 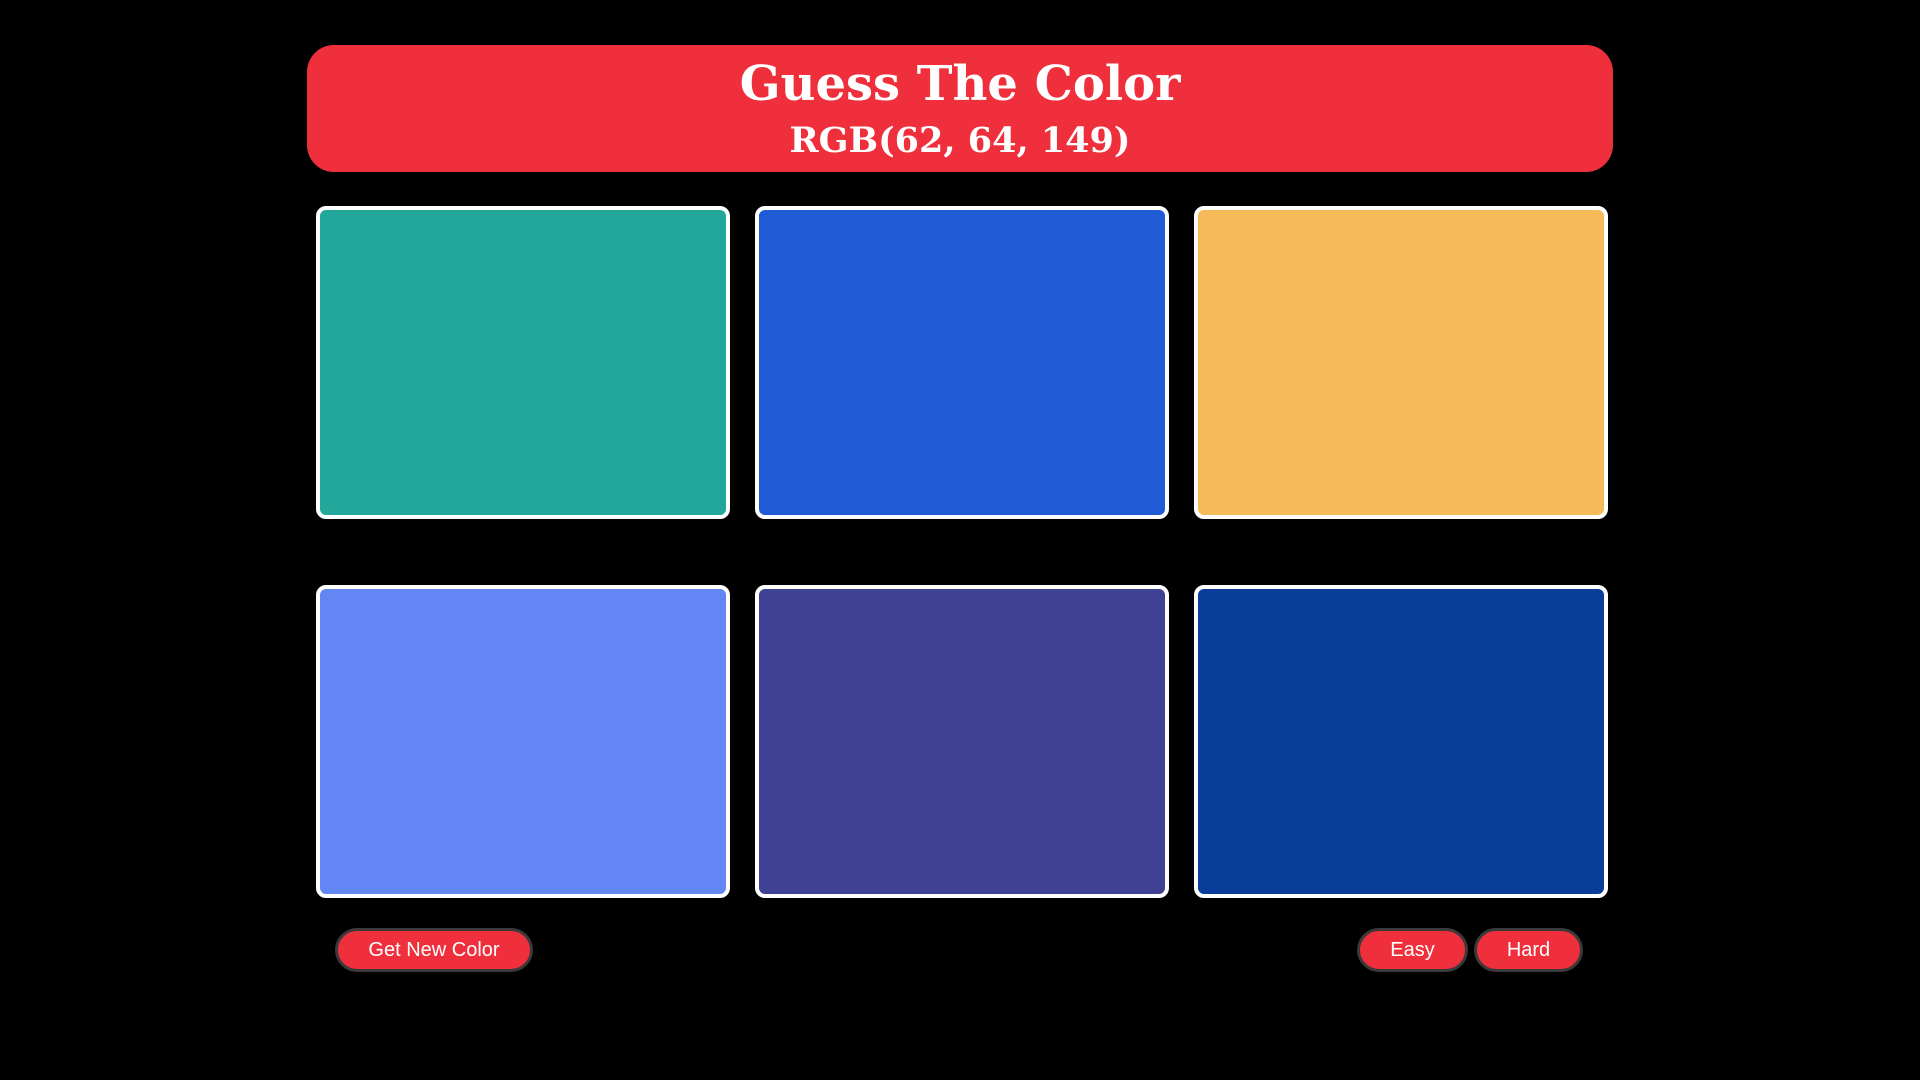 I want to click on hard-mode-button: Hard, so click(x=1528, y=950).